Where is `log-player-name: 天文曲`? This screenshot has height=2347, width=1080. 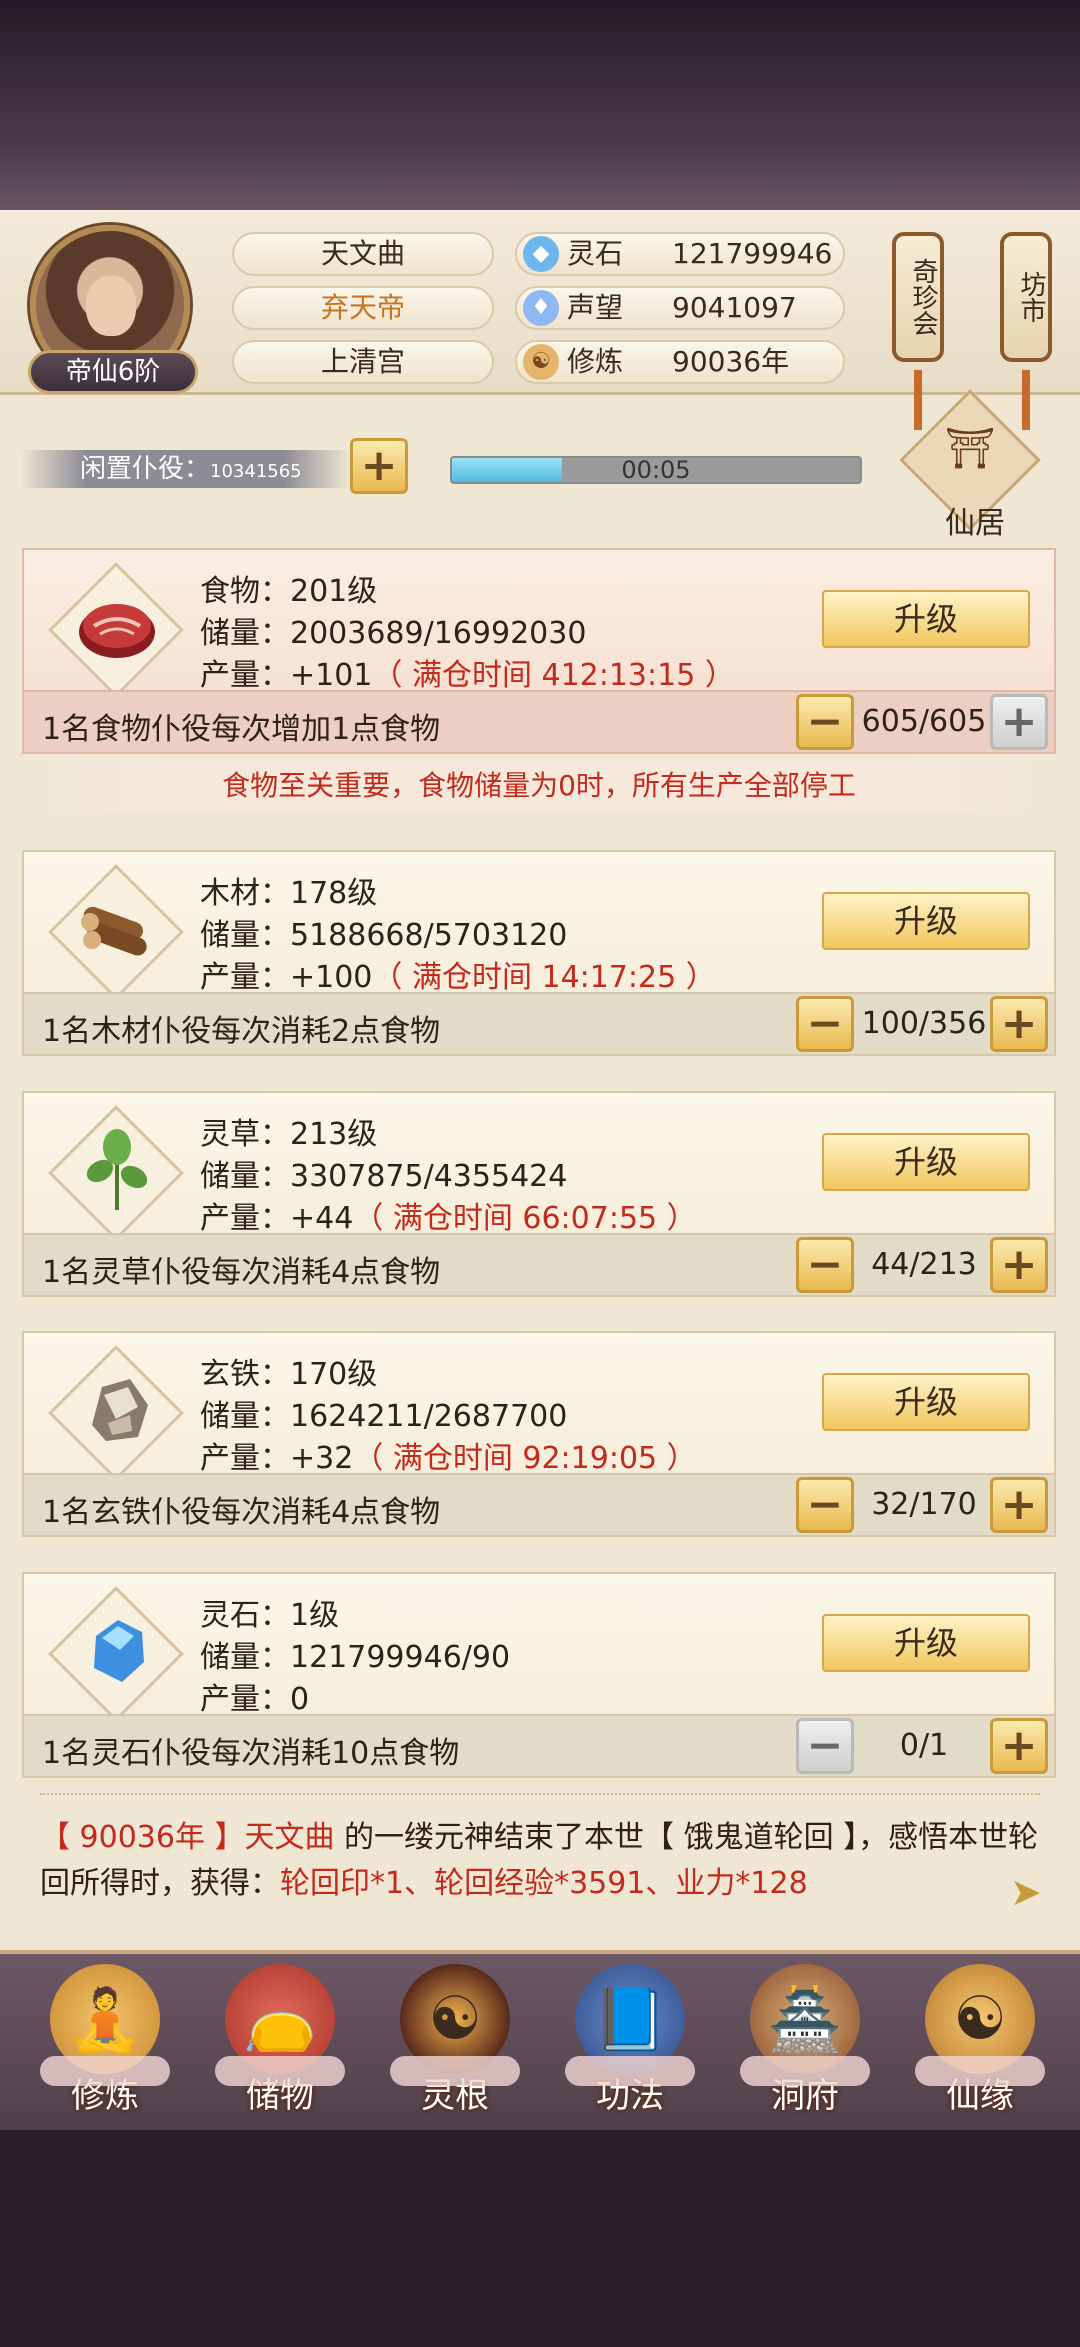 log-player-name: 天文曲 is located at coordinates (289, 1837).